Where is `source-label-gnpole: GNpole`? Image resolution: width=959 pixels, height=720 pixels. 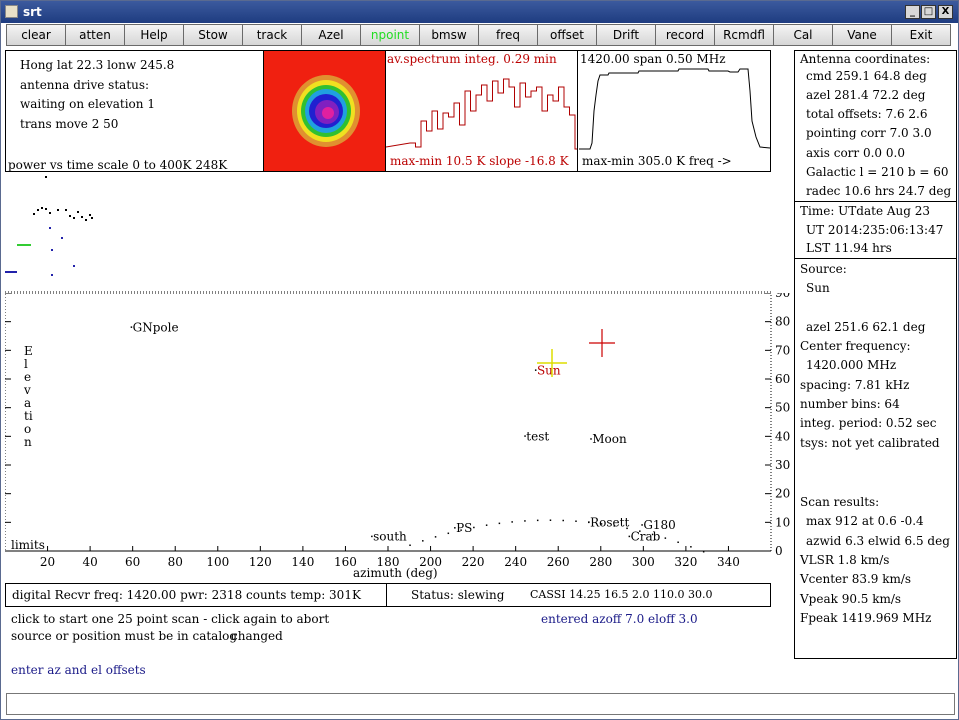
source-label-gnpole: GNpole is located at coordinates (156, 327).